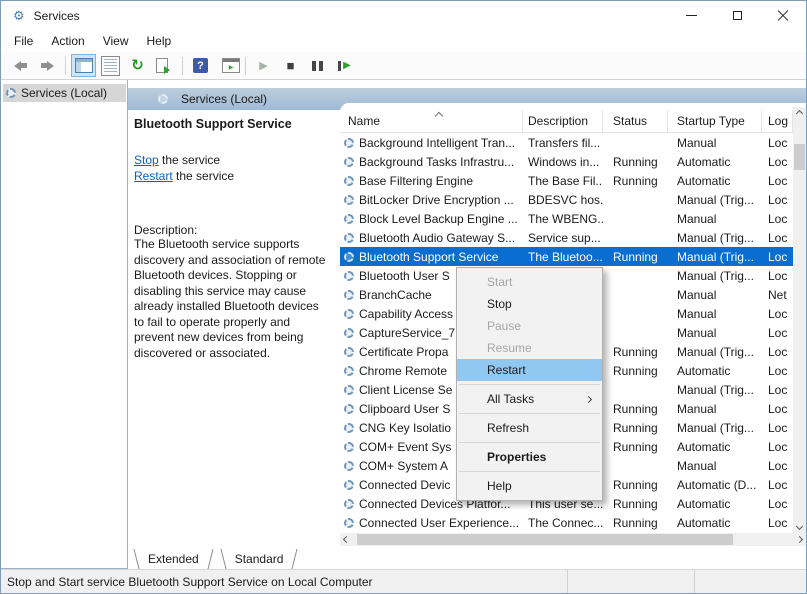  Describe the element at coordinates (200, 65) in the screenshot. I see `help-icon` at that location.